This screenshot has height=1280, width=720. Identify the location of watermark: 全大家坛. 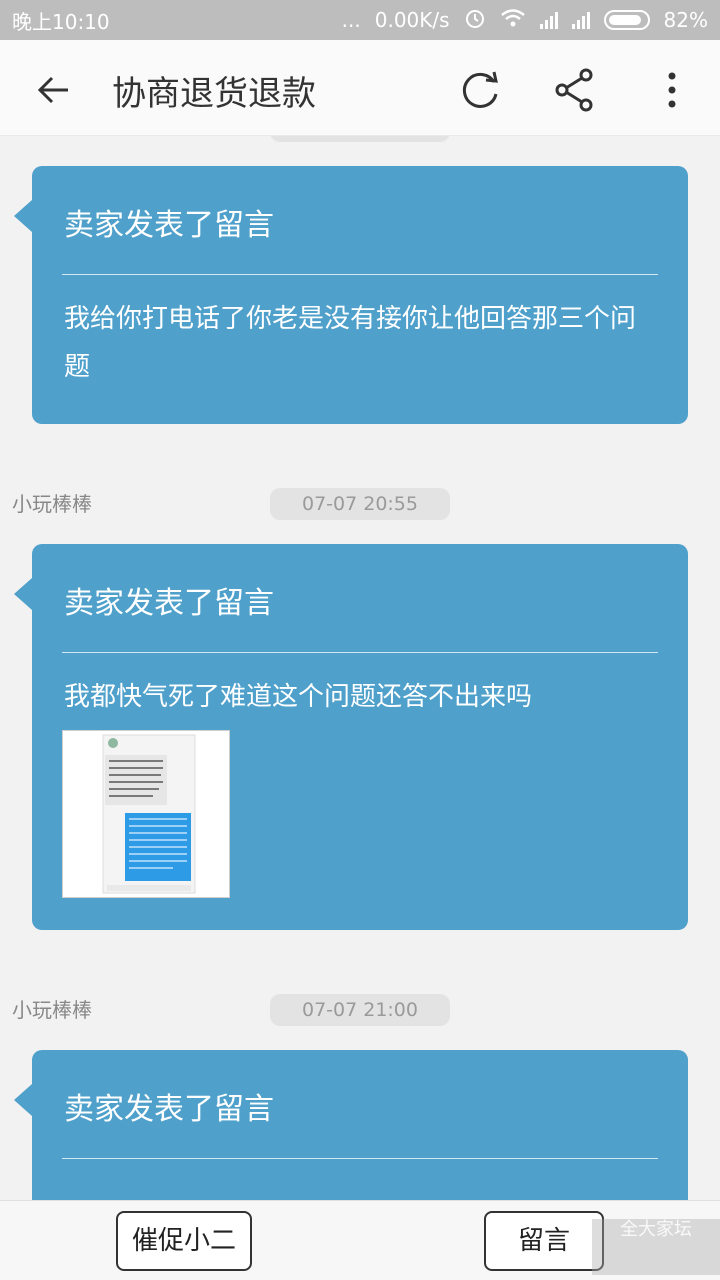
(656, 1247).